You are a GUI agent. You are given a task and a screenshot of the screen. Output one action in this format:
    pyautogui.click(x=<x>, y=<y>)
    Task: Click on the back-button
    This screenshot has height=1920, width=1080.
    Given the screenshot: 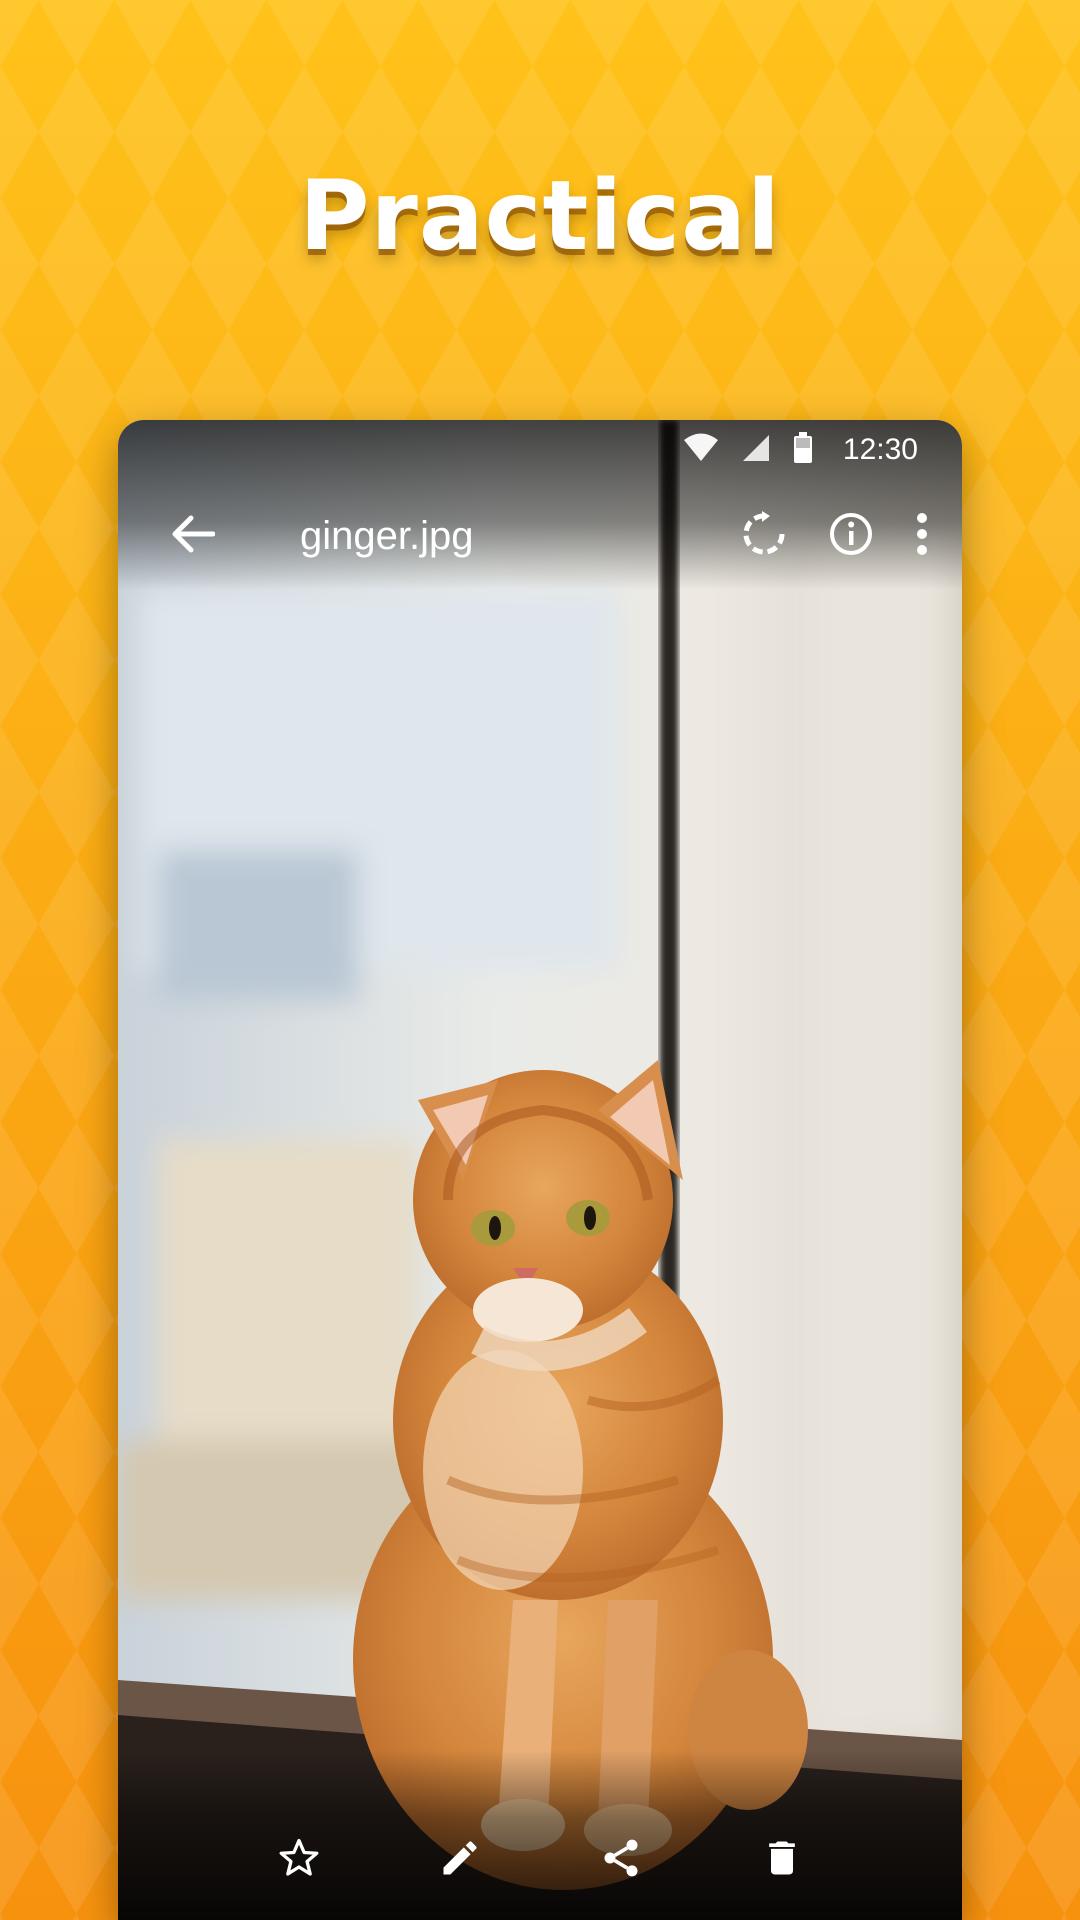 What is the action you would take?
    pyautogui.click(x=193, y=536)
    